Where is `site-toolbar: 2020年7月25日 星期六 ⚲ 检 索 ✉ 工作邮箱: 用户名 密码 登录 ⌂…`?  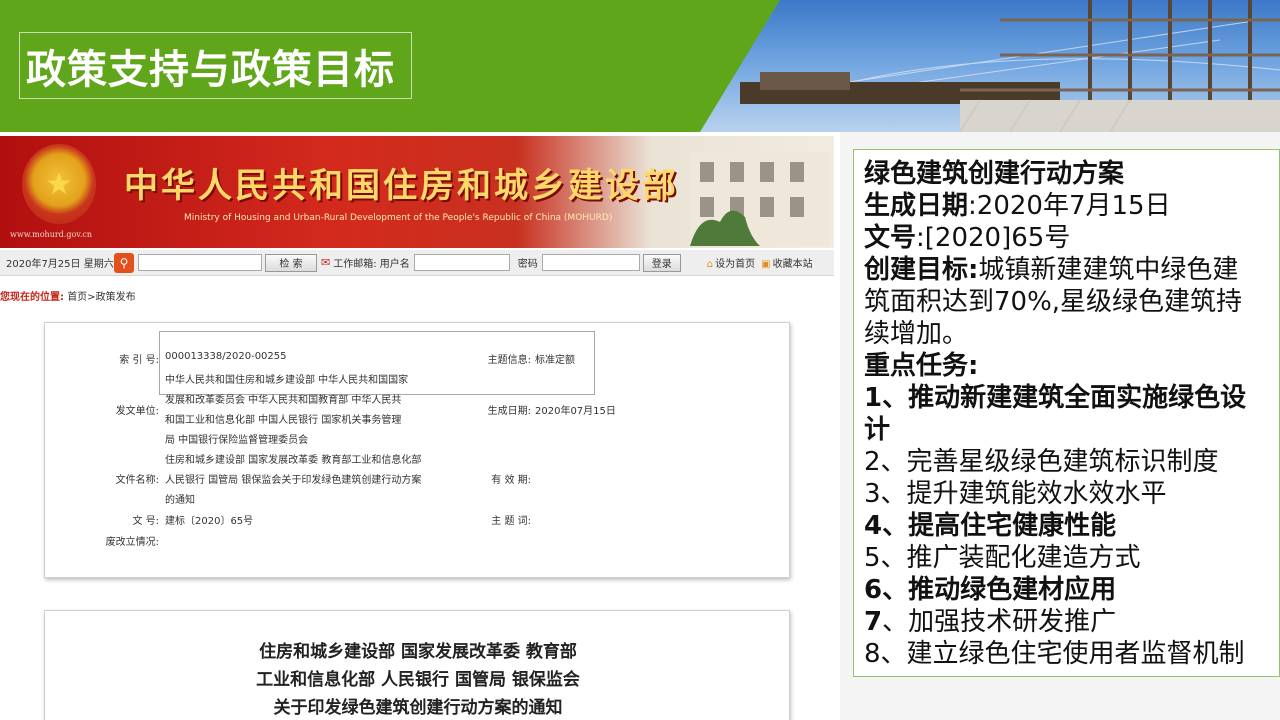 site-toolbar: 2020年7月25日 星期六 ⚲ 检 索 ✉ 工作邮箱: 用户名 密码 登录 ⌂… is located at coordinates (417, 263).